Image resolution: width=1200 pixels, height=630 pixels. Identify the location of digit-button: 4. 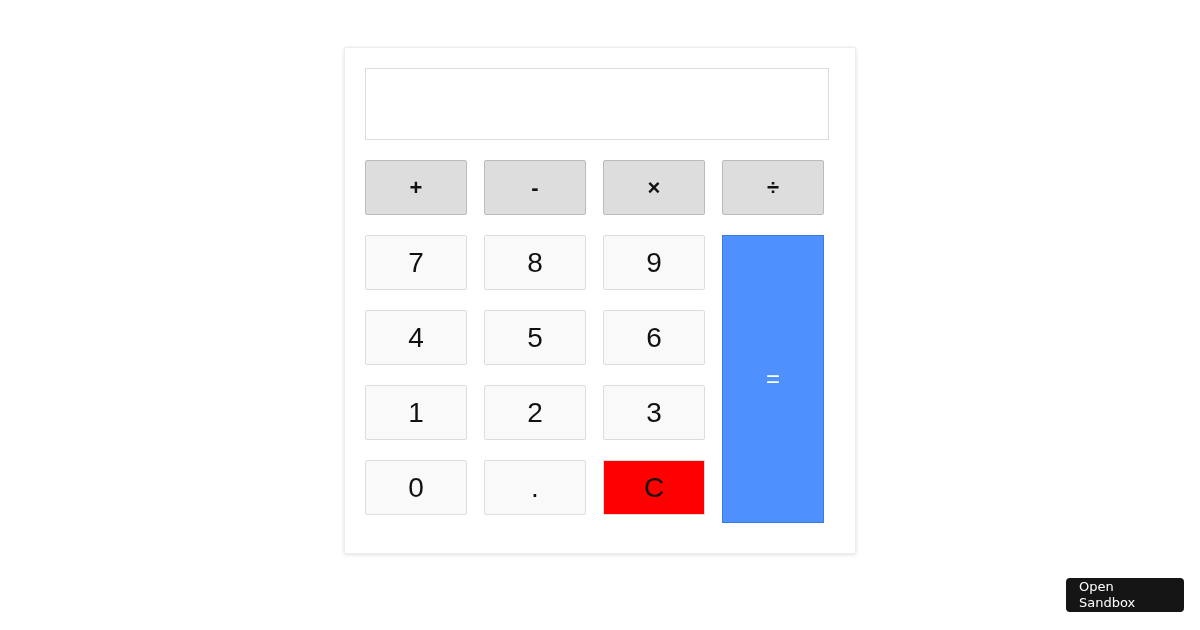
(416, 337).